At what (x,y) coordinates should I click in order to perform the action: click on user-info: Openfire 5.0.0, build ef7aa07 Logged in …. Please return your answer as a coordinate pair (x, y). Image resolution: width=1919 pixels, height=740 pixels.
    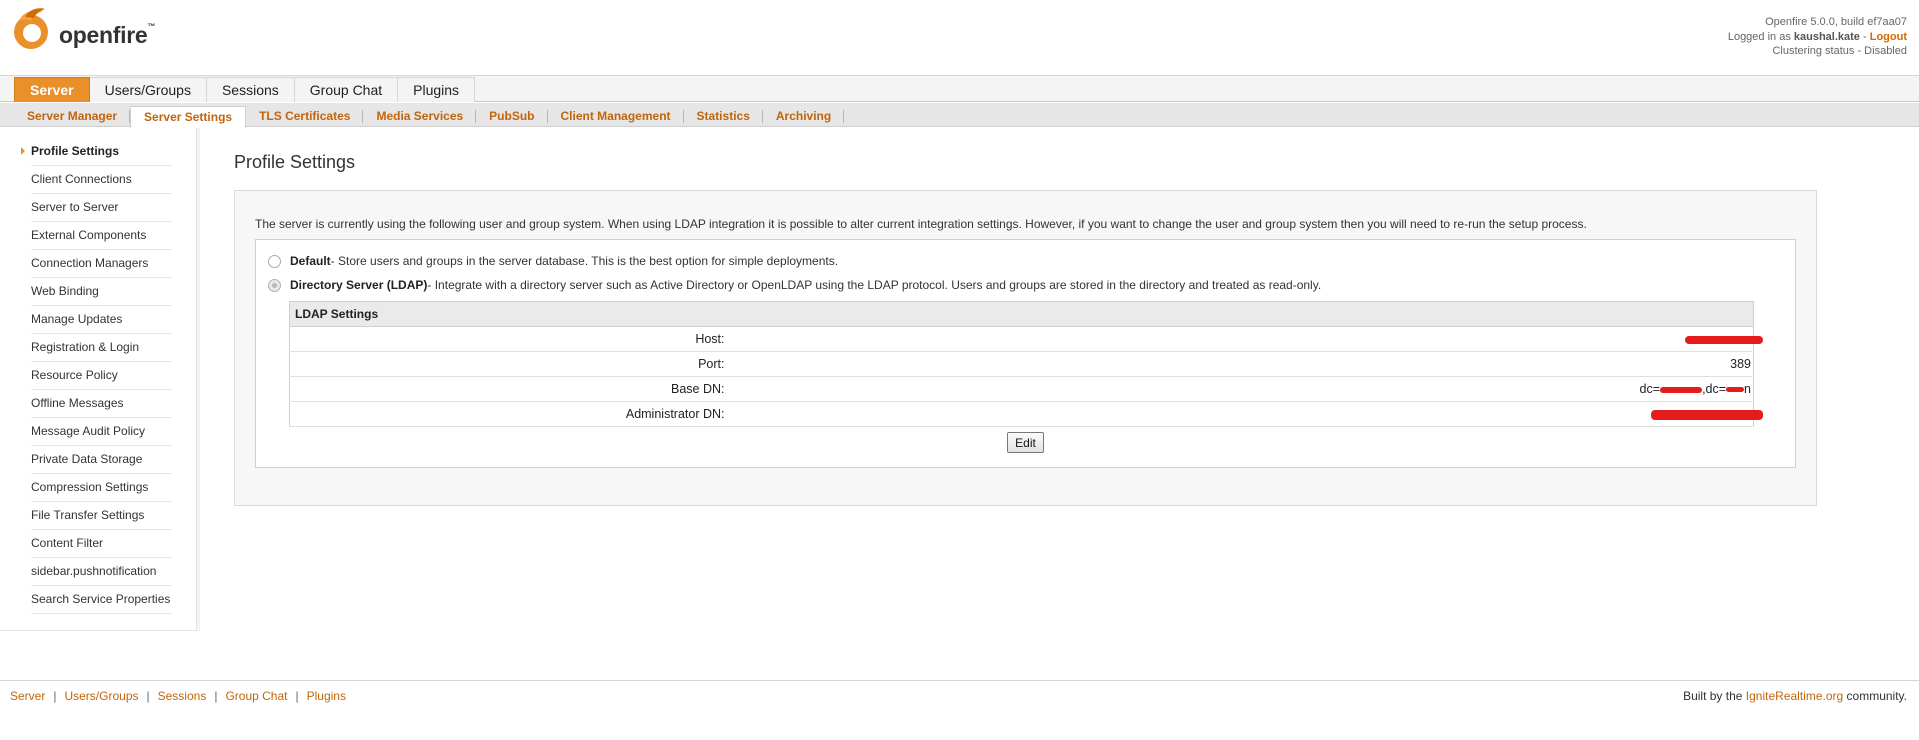
    Looking at the image, I should click on (1817, 37).